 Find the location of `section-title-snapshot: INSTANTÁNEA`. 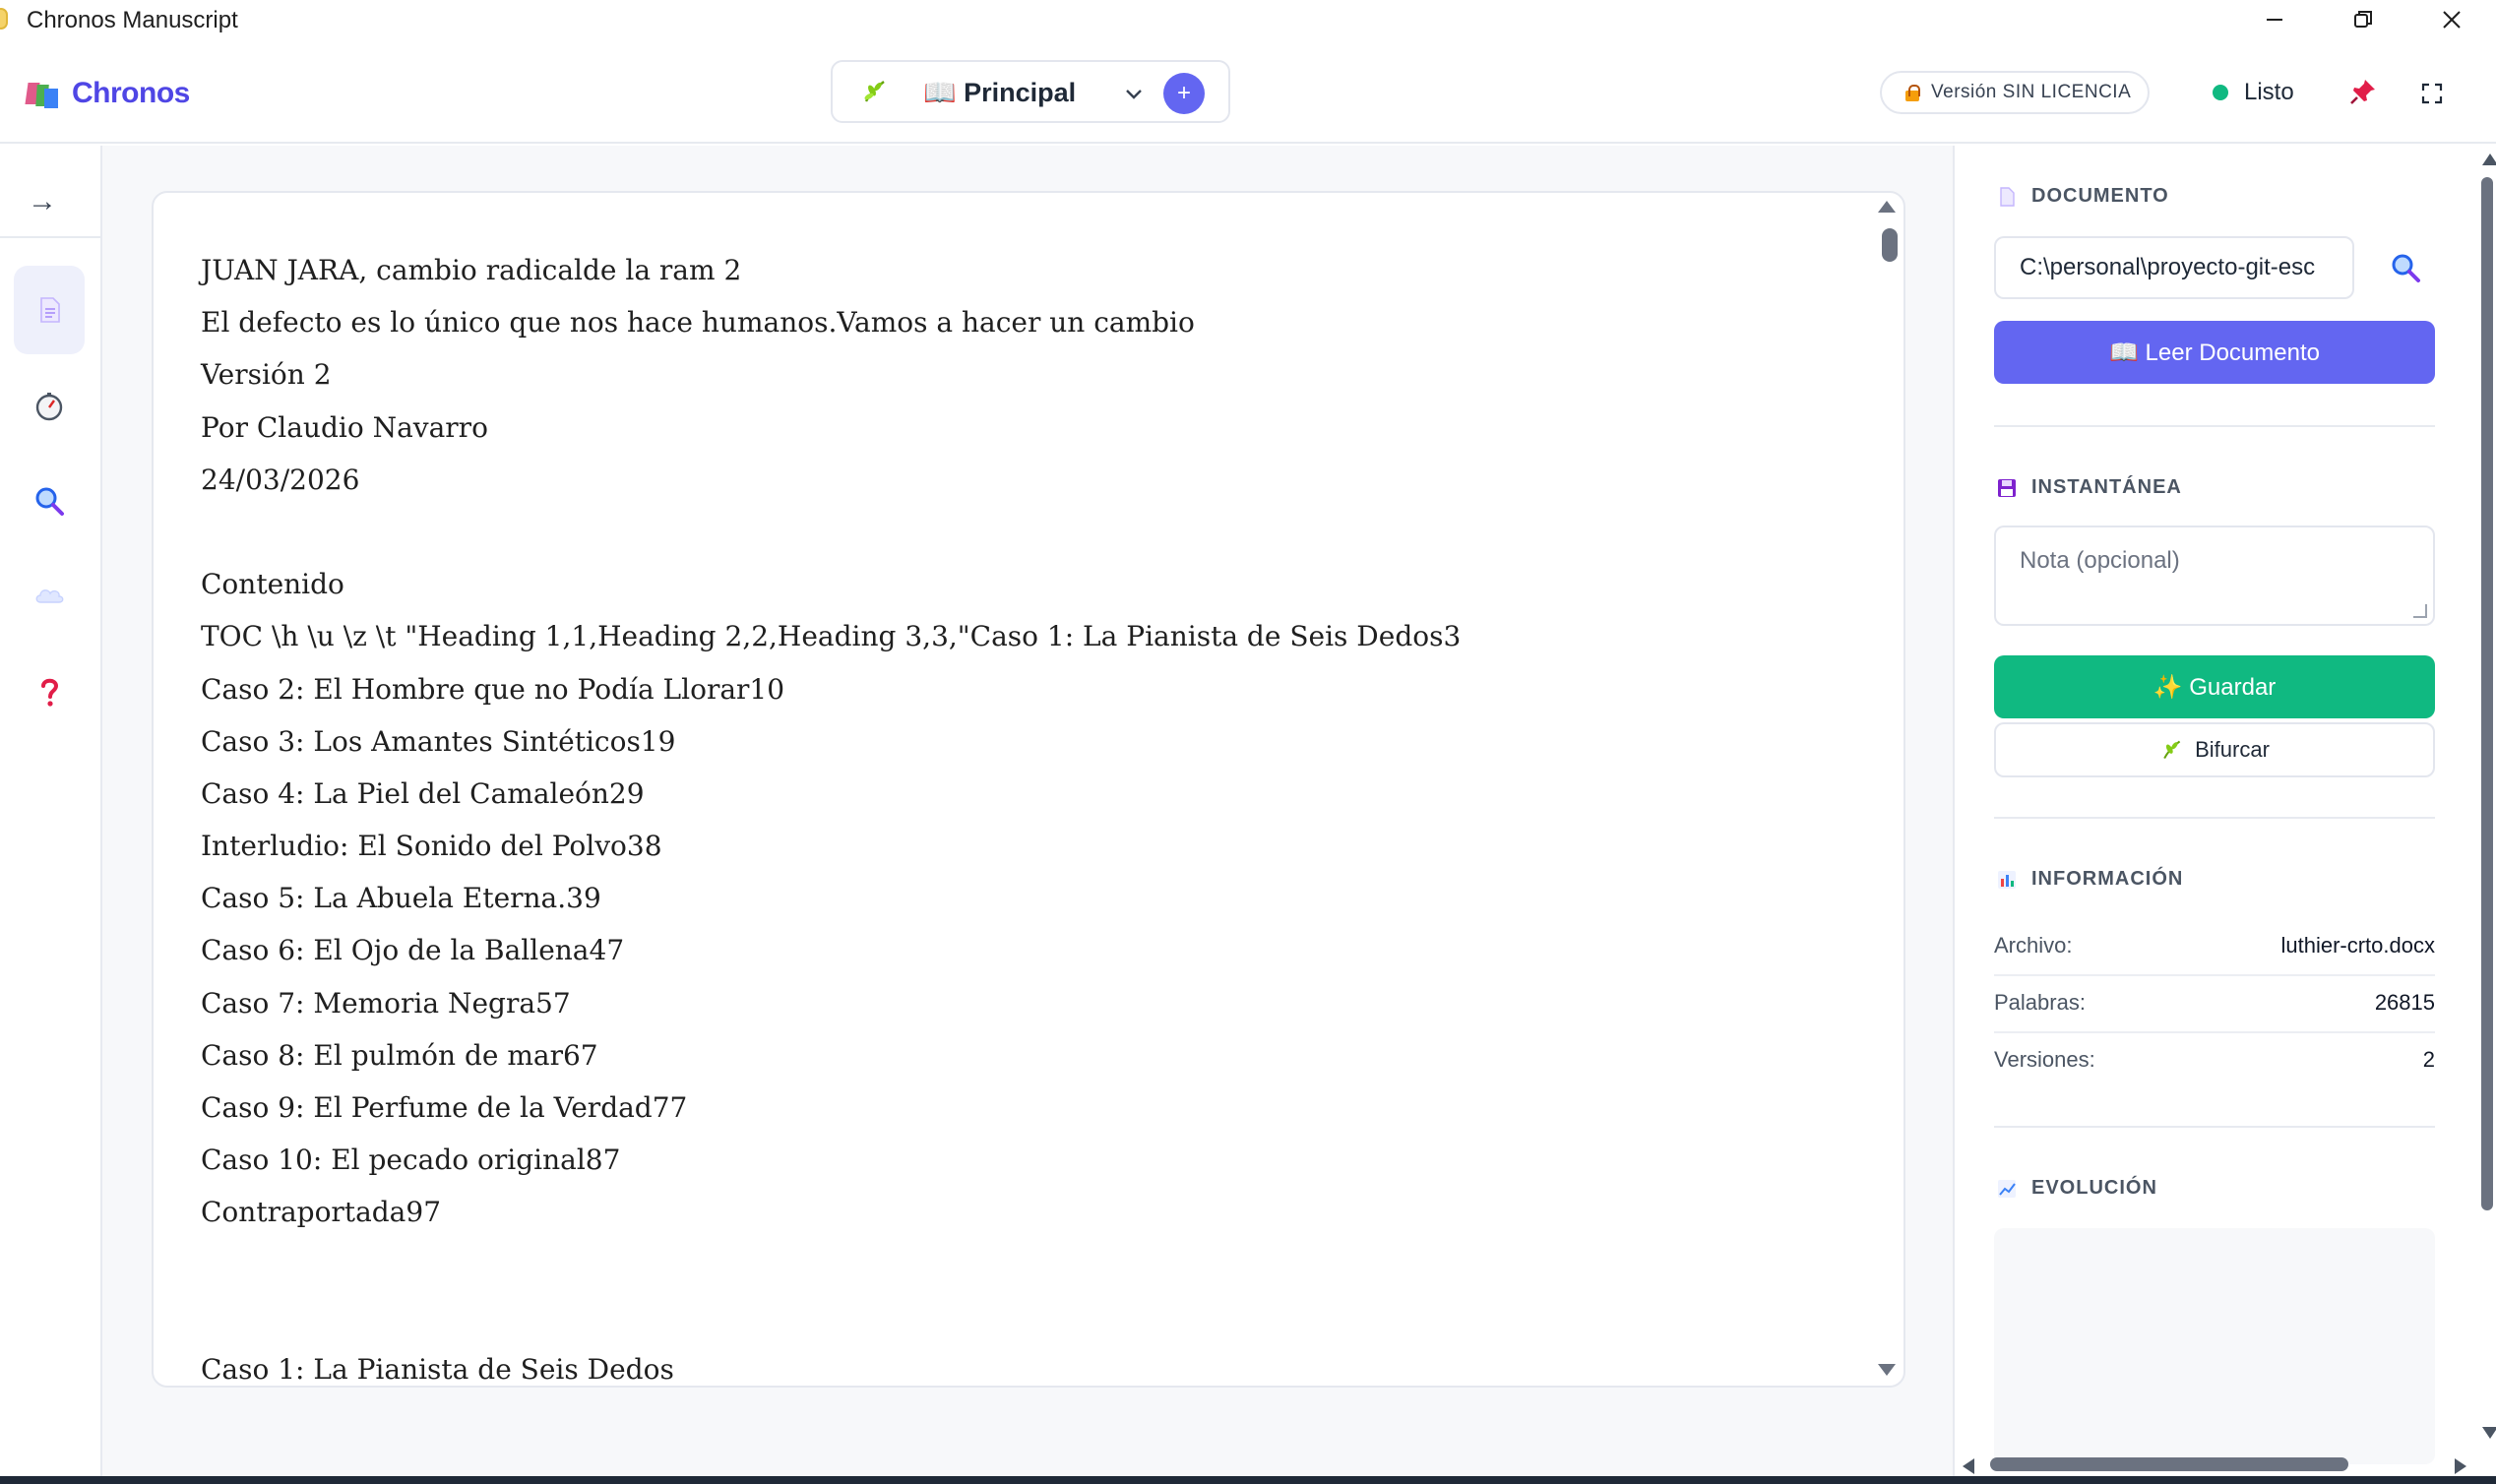

section-title-snapshot: INSTANTÁNEA is located at coordinates (2089, 488).